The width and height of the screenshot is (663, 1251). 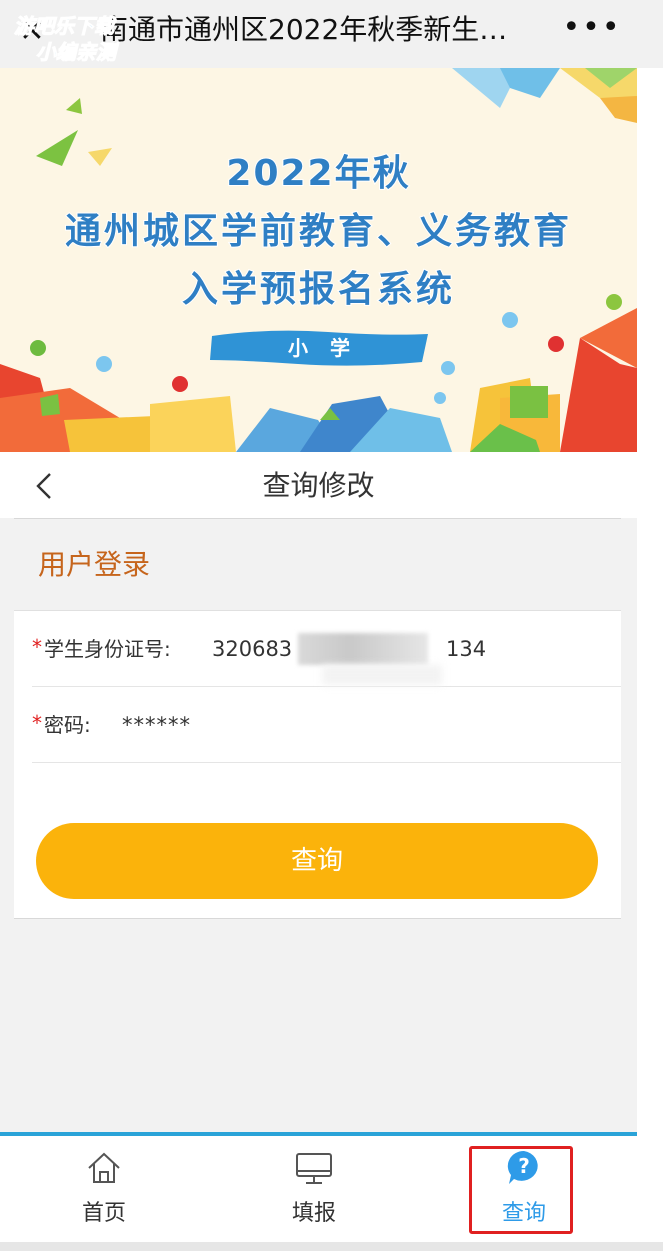 I want to click on password-row: * 密码: ******, so click(x=326, y=725).